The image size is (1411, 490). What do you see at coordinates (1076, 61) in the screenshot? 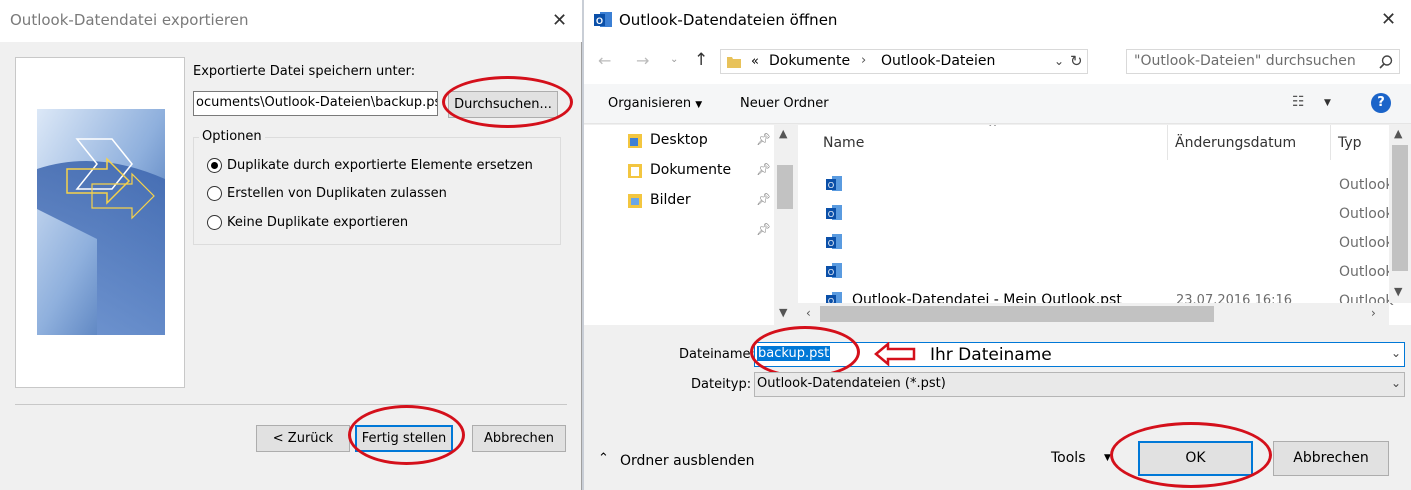
I see `refresh-icon: ↻` at bounding box center [1076, 61].